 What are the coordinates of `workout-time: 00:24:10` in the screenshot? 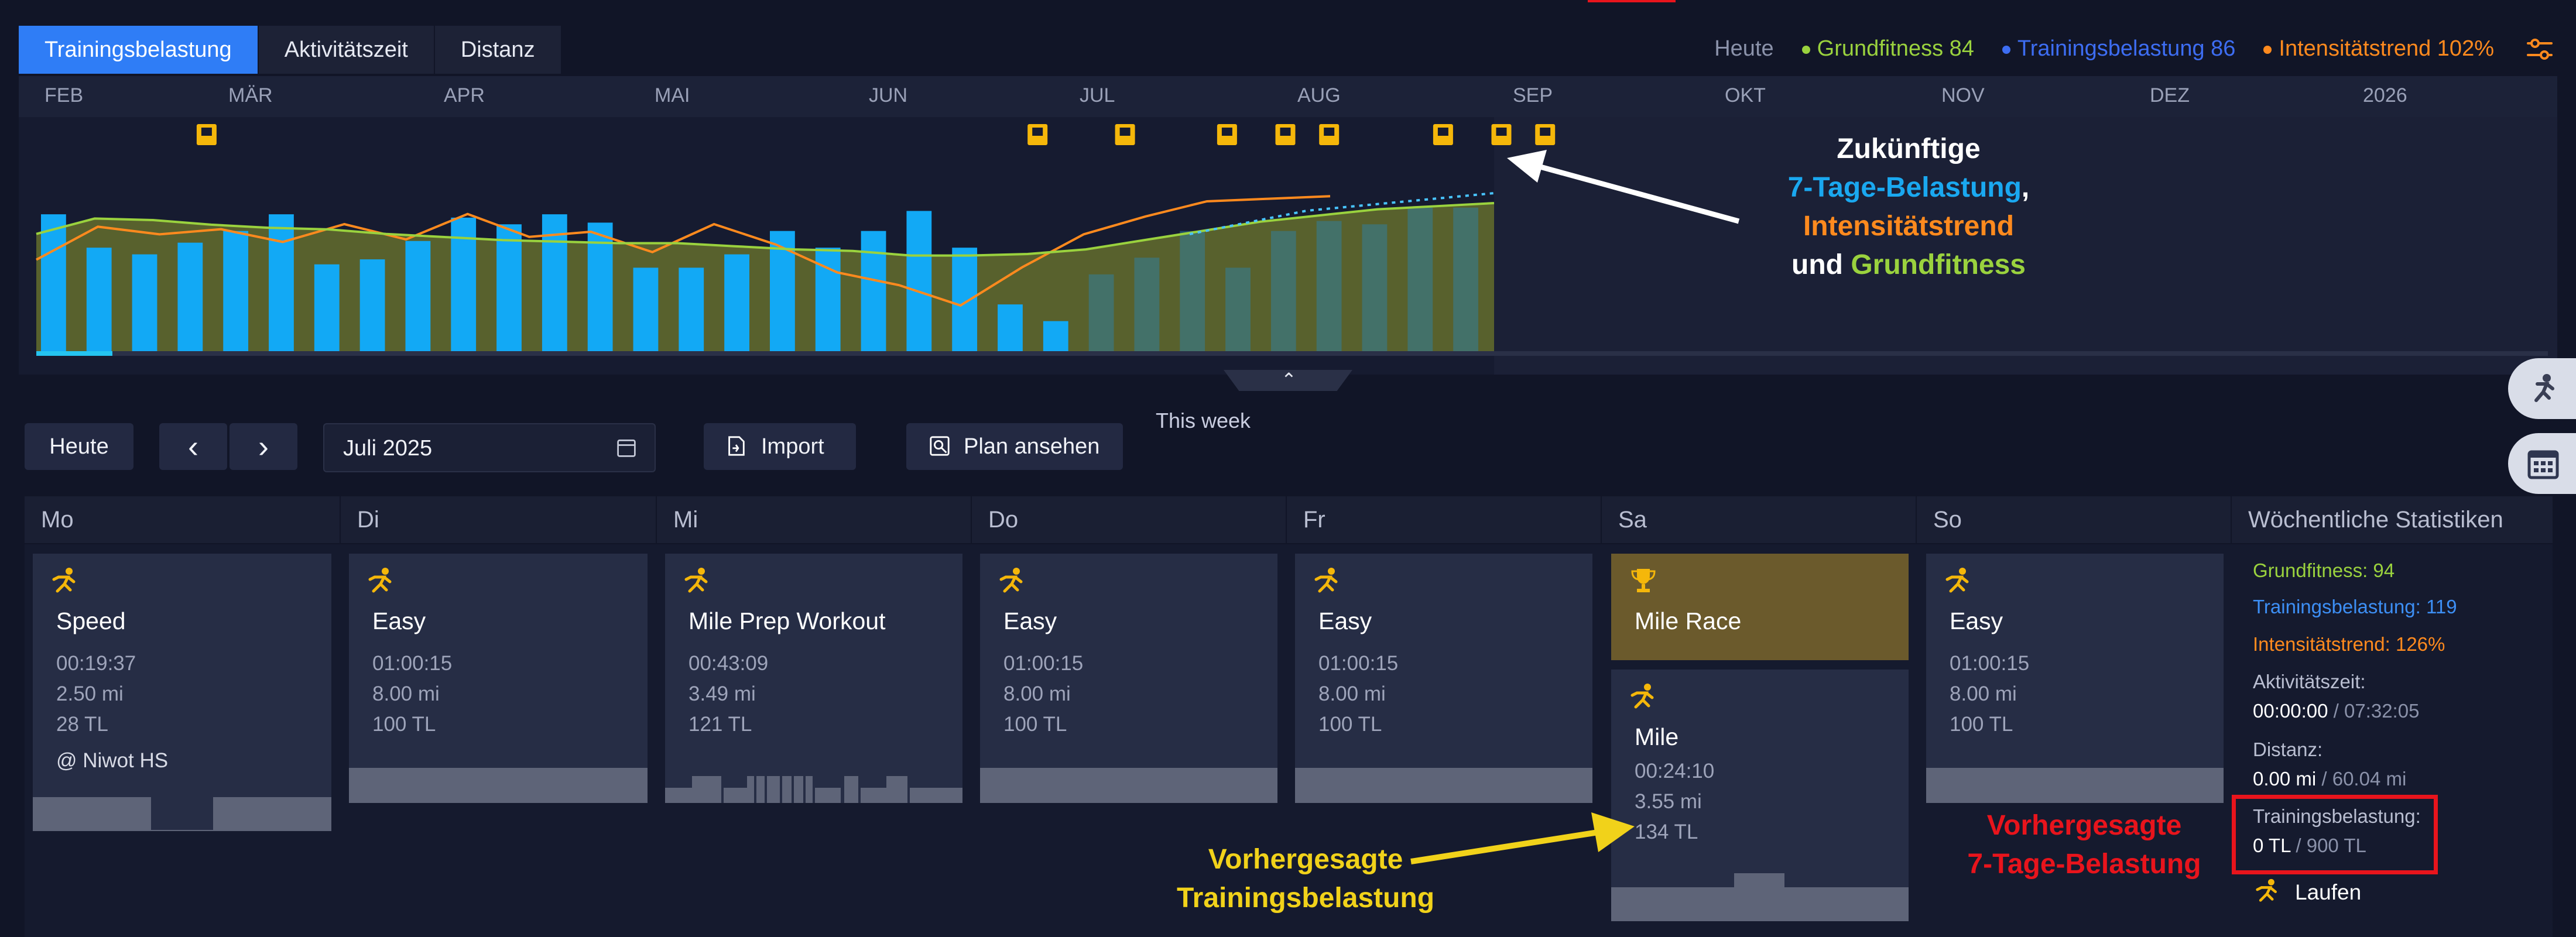 It's located at (1675, 771).